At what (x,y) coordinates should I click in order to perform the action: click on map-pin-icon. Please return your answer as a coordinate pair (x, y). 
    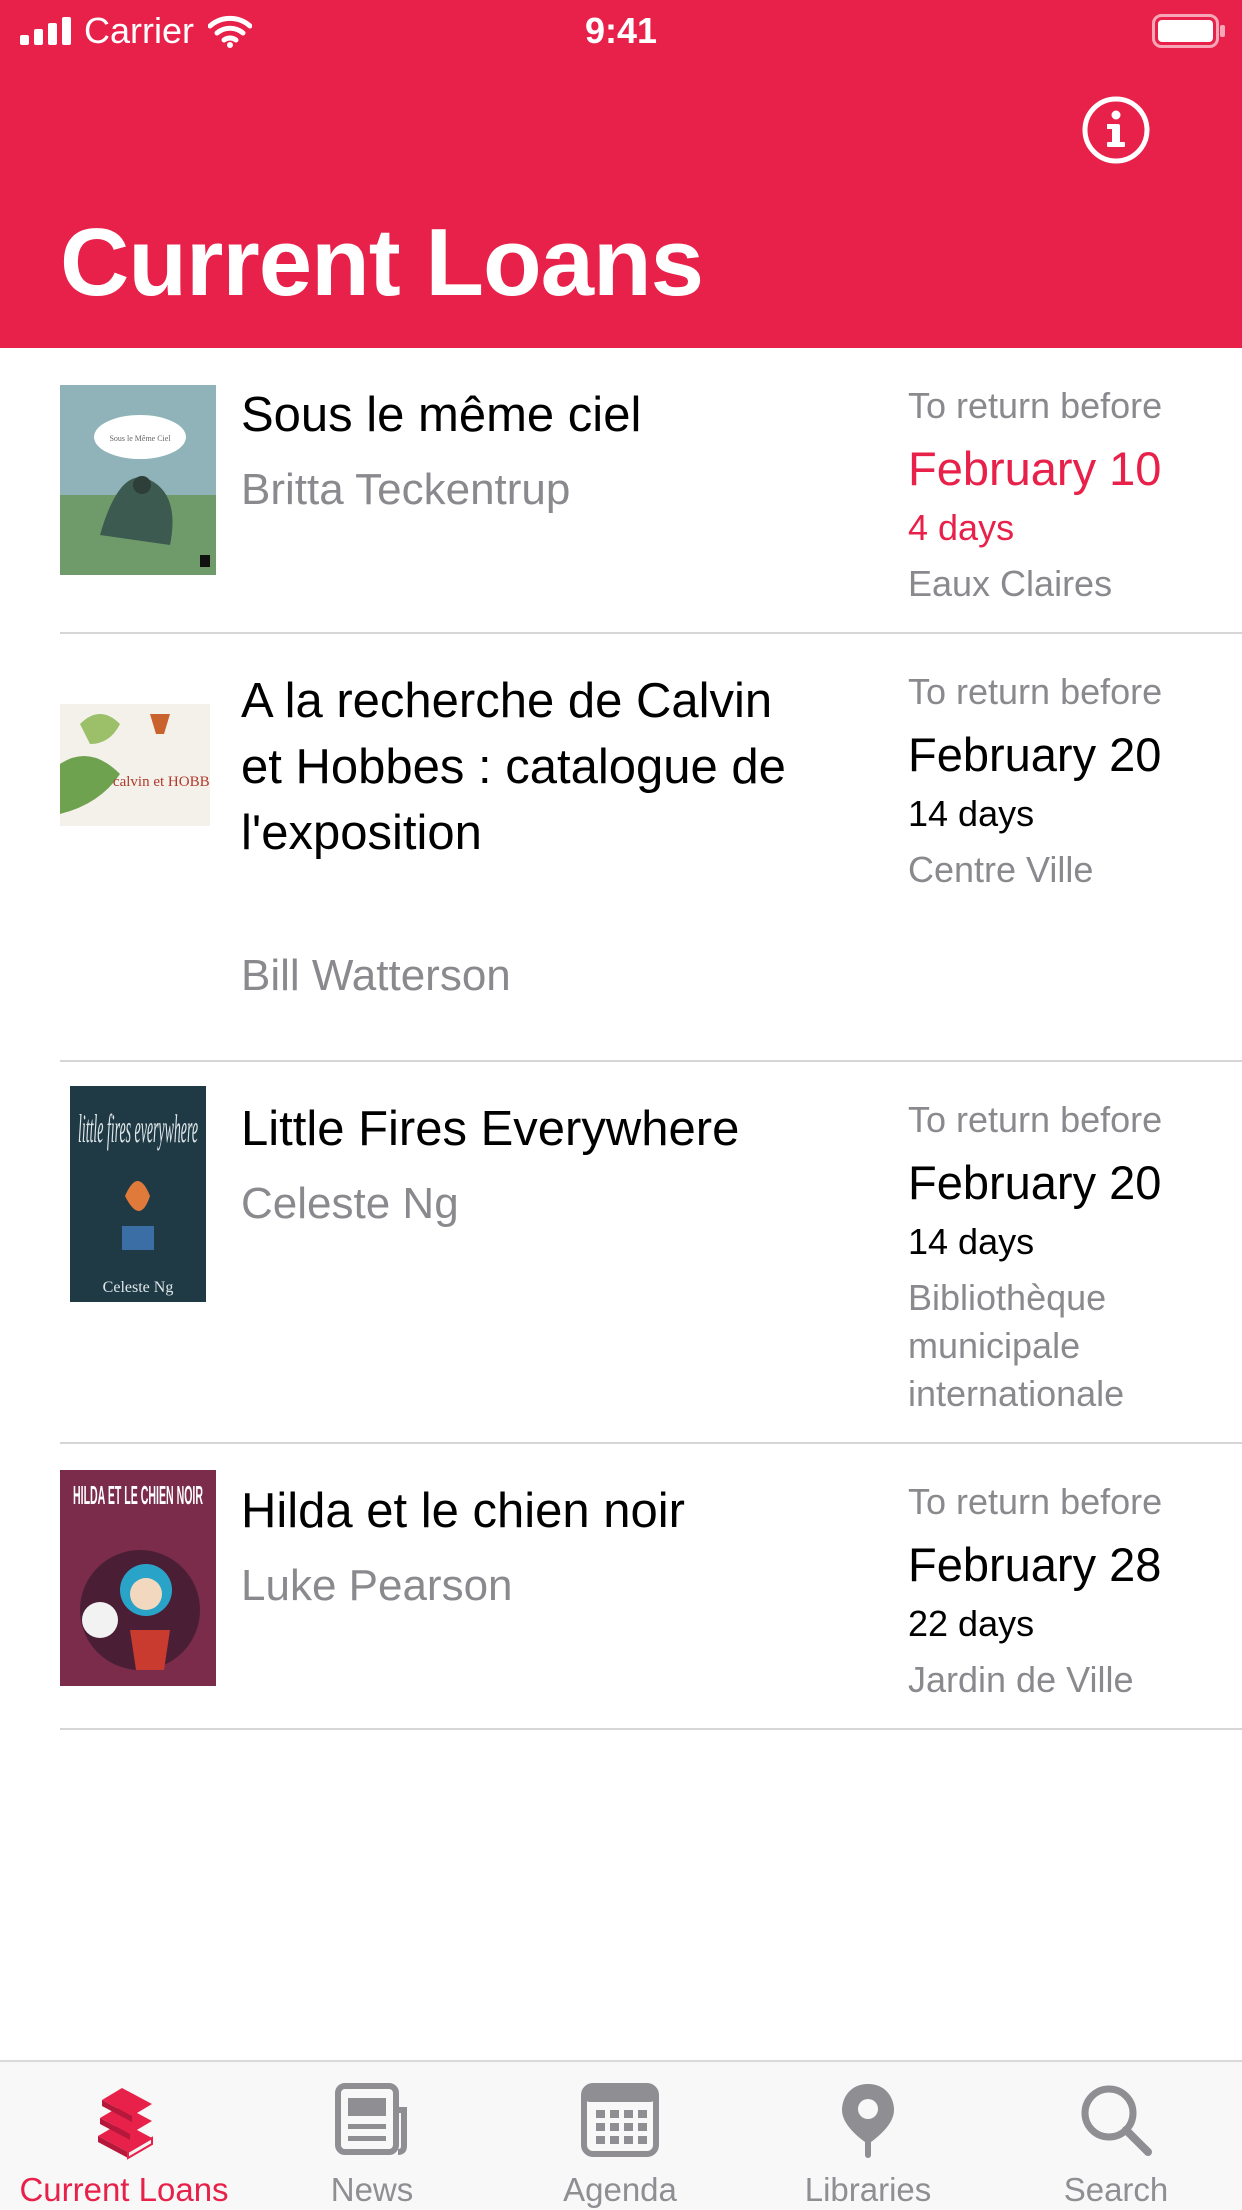
    Looking at the image, I should click on (868, 2121).